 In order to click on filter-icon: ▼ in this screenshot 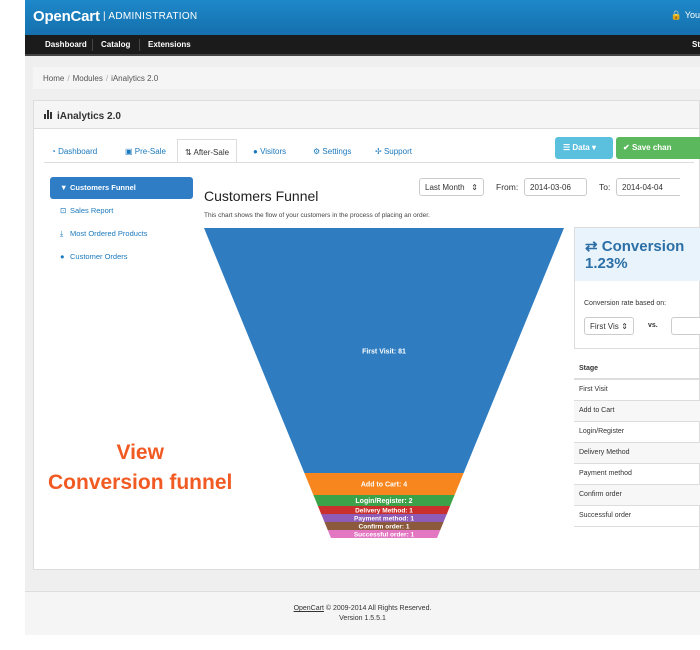, I will do `click(64, 187)`.